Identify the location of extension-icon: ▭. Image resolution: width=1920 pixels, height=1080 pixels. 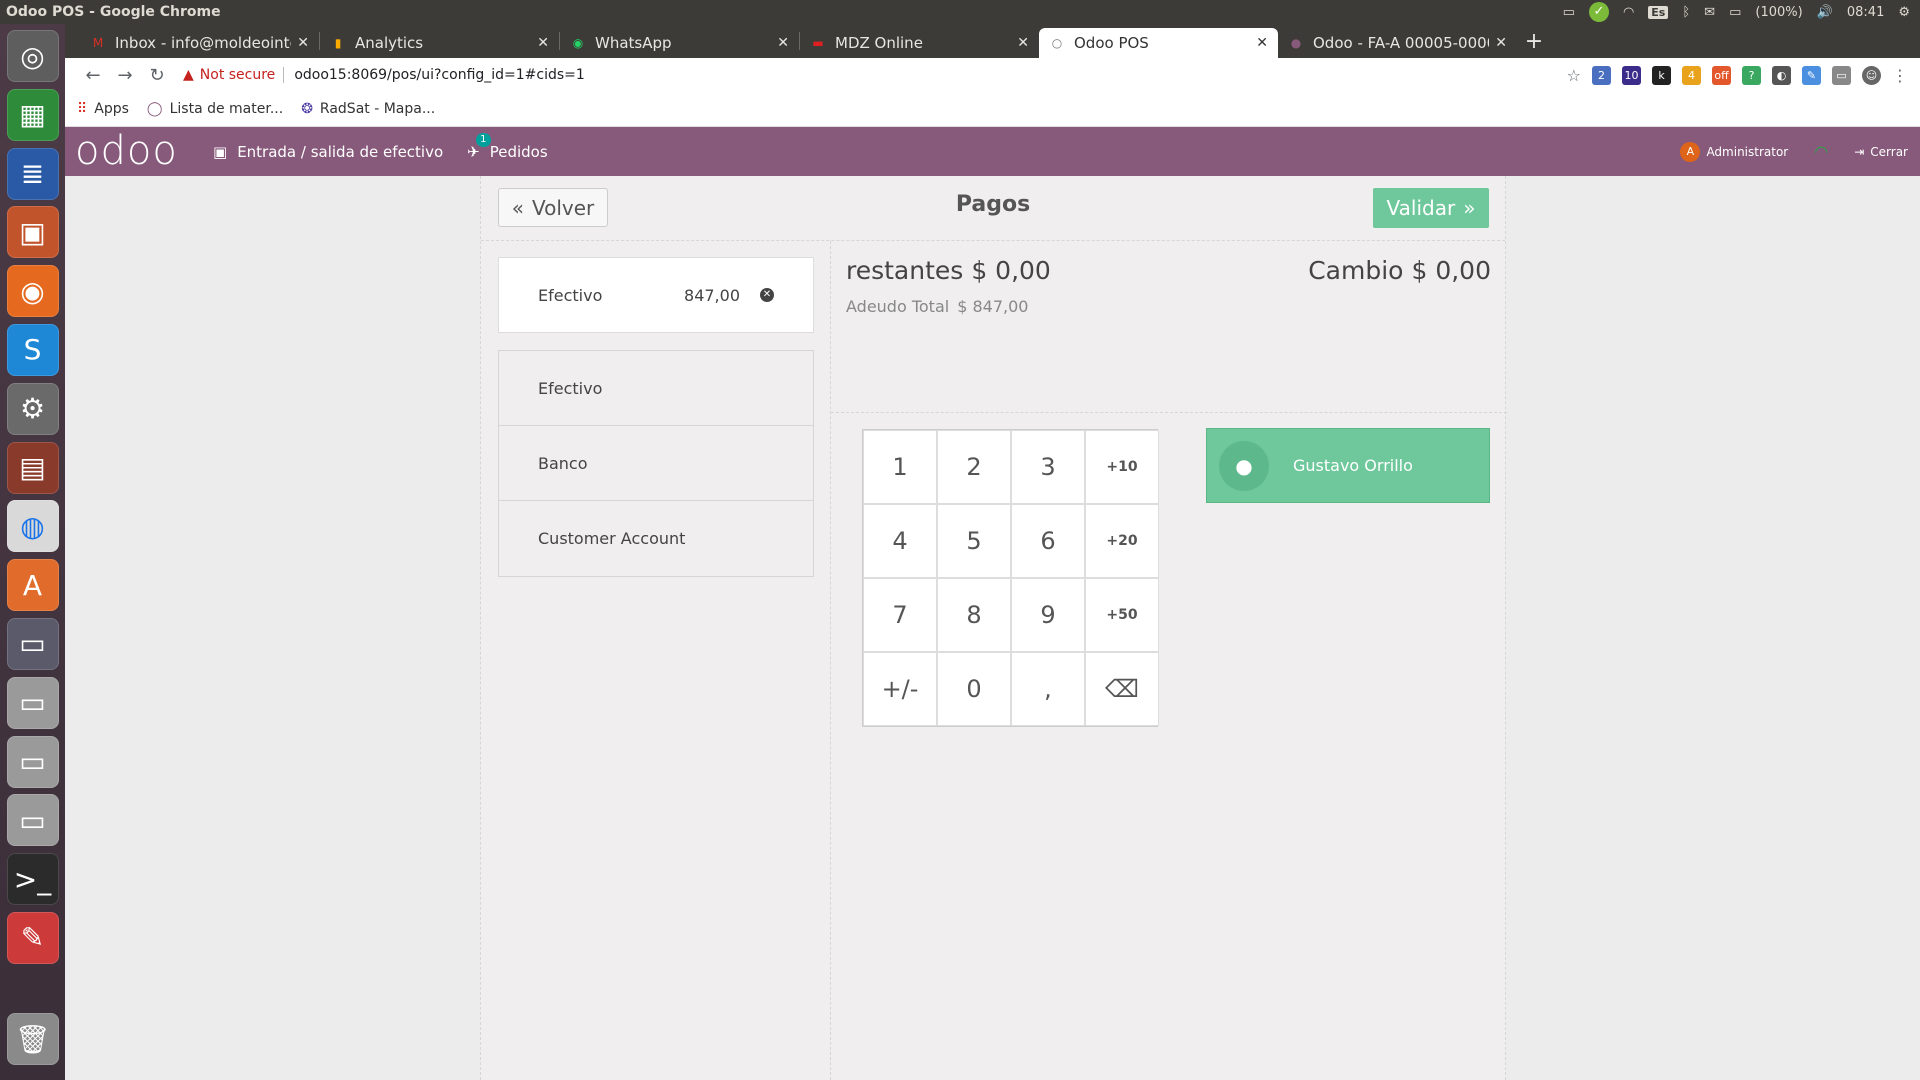
(1841, 75).